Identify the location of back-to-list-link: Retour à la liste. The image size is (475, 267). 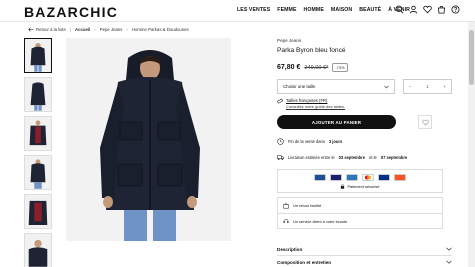
(47, 29).